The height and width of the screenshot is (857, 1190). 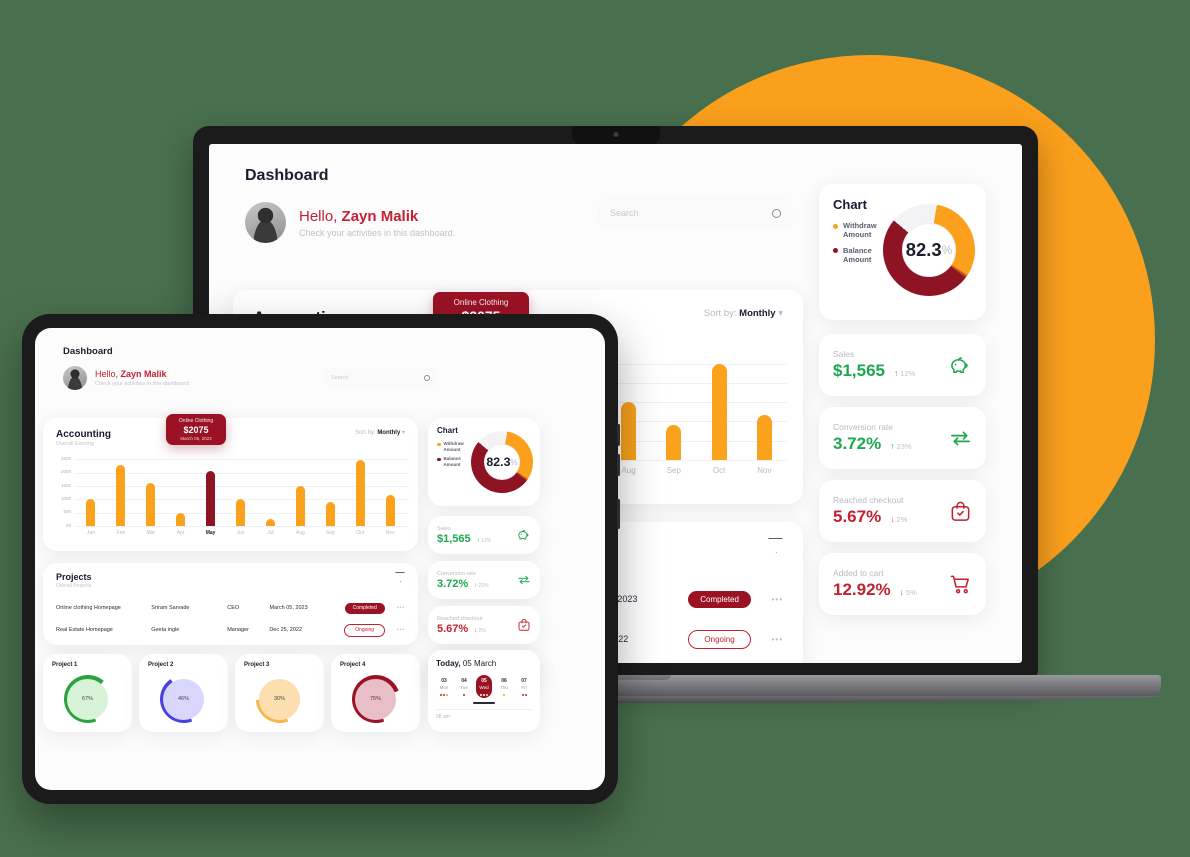 I want to click on calendar-scroll-indicator, so click(x=484, y=703).